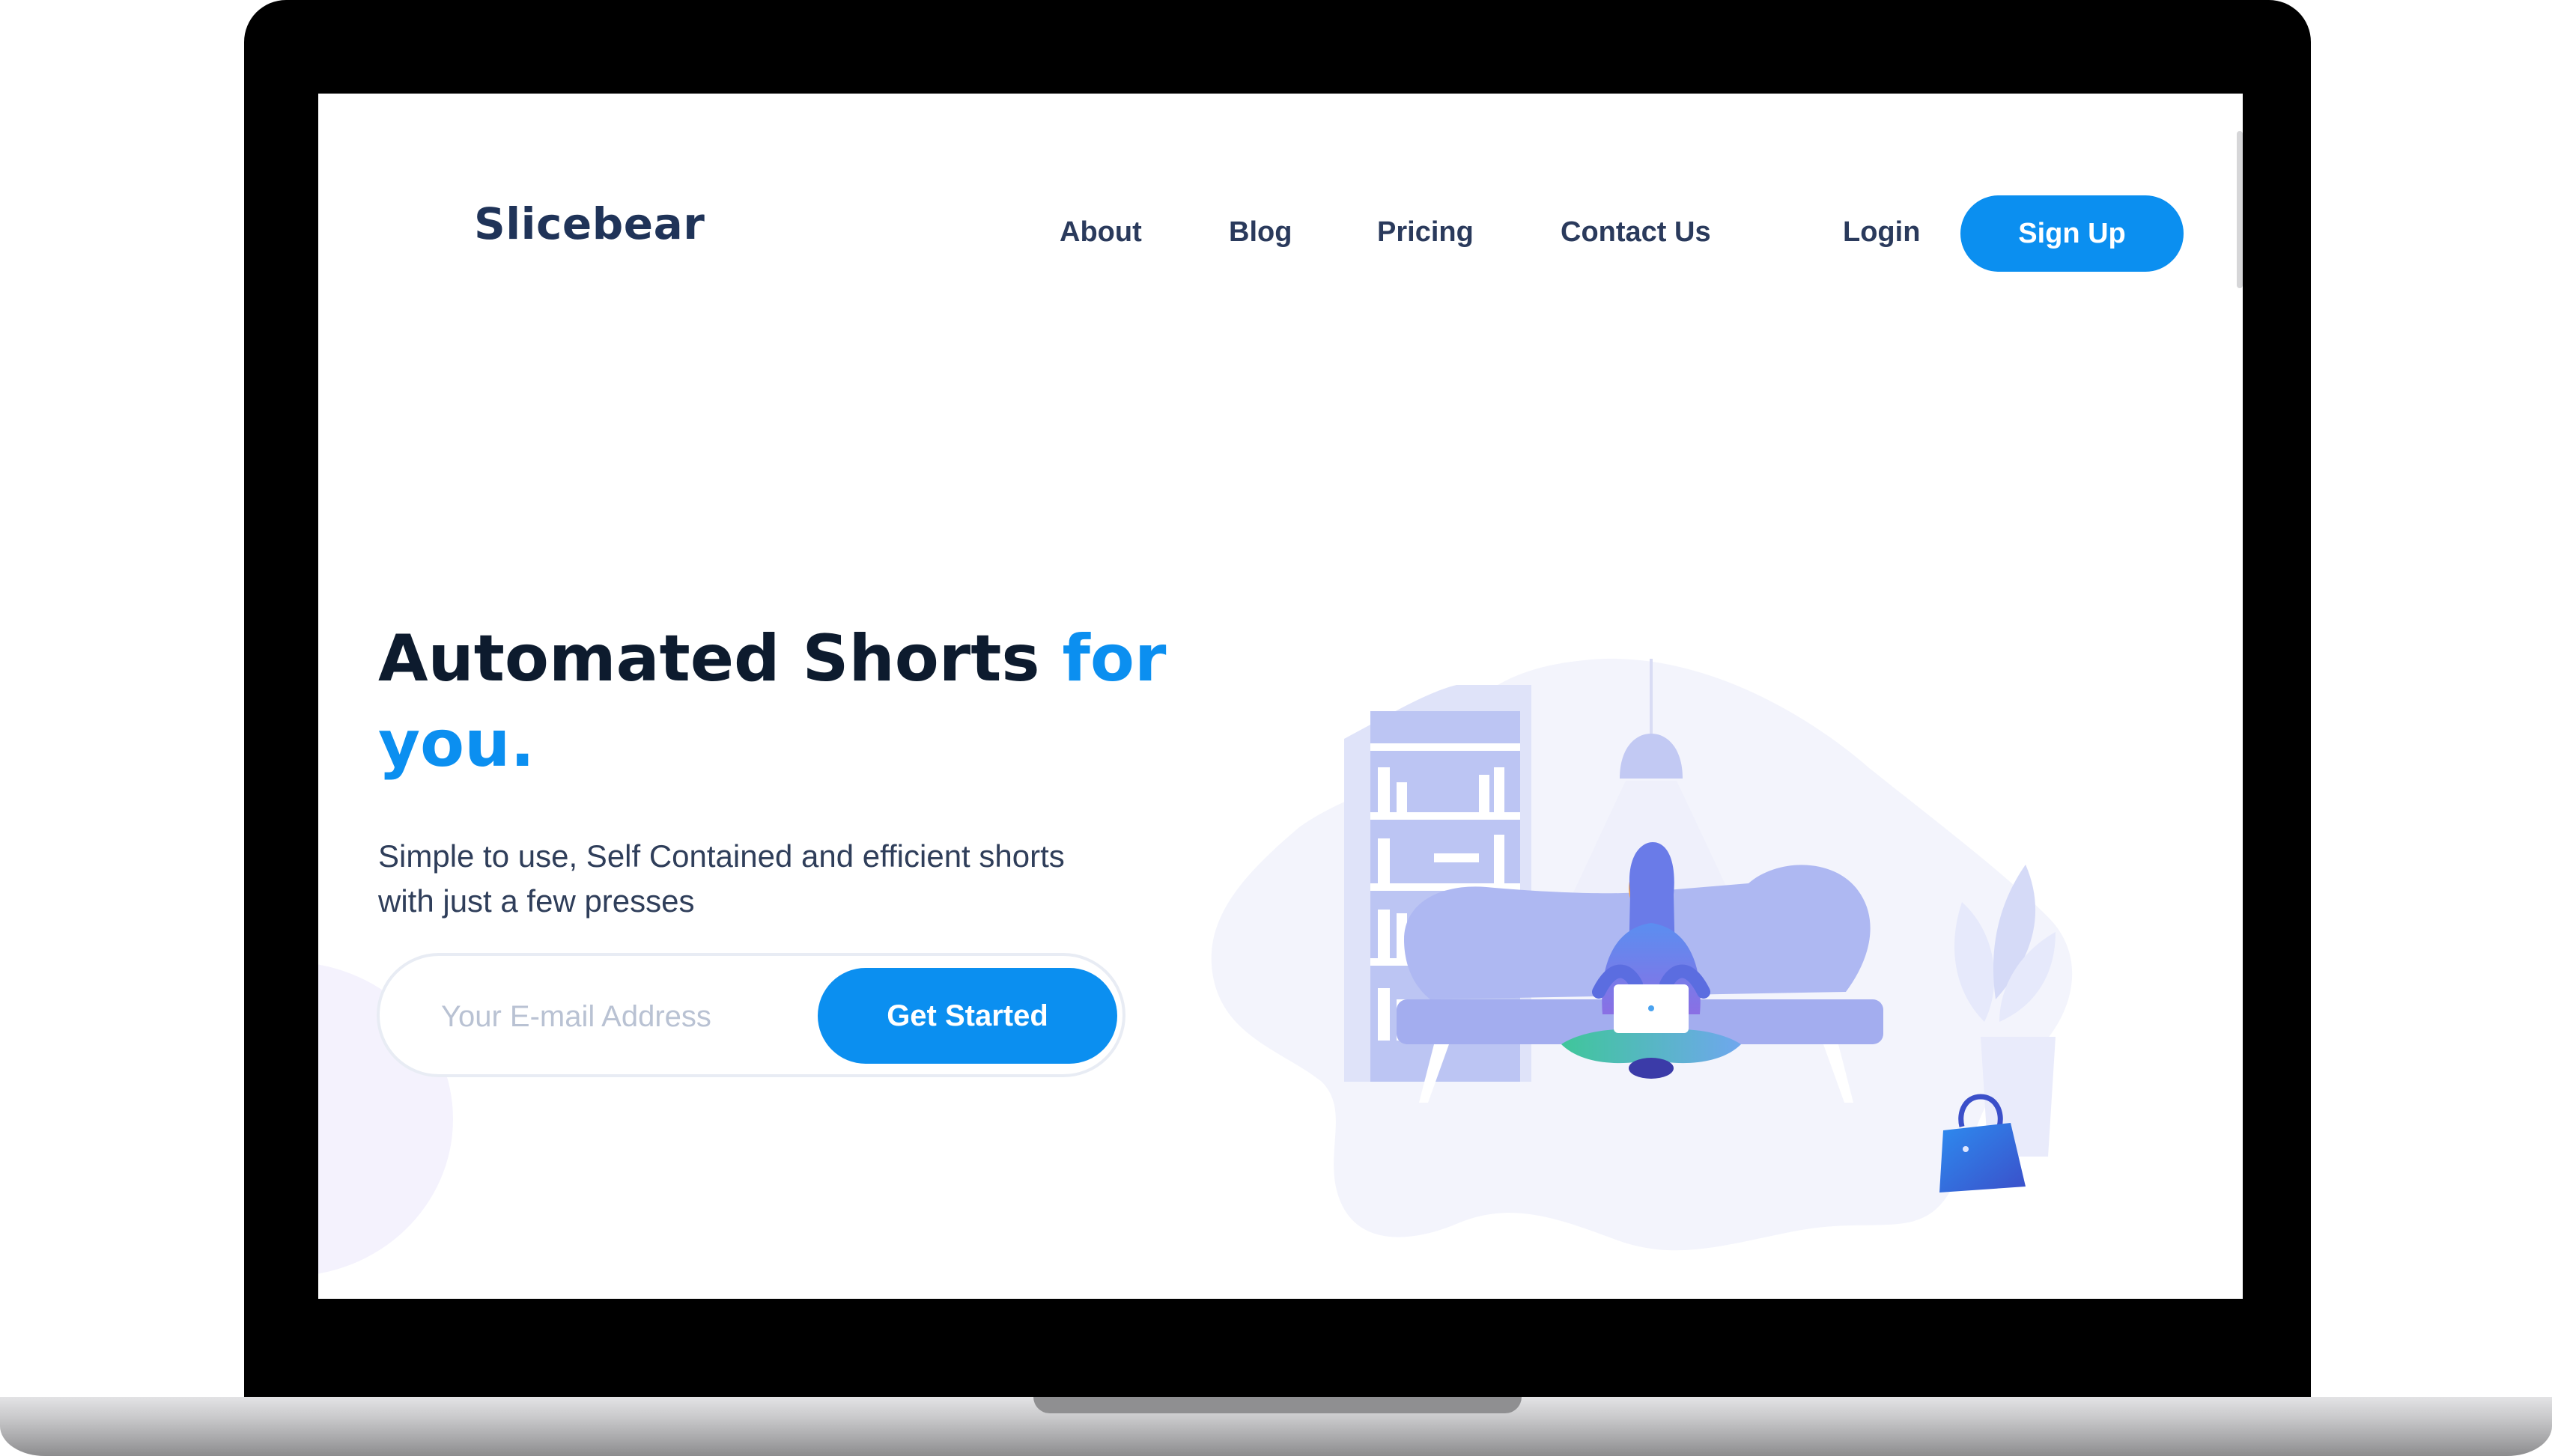 The width and height of the screenshot is (2552, 1456). Describe the element at coordinates (1260, 232) in the screenshot. I see `nav-link-blog: Blog` at that location.